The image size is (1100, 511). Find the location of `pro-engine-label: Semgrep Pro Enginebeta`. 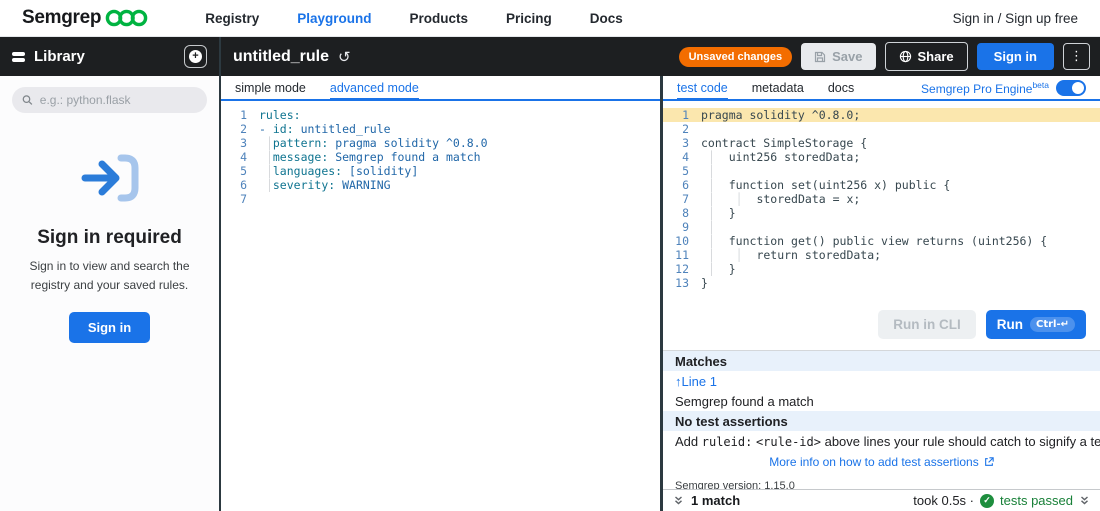

pro-engine-label: Semgrep Pro Enginebeta is located at coordinates (985, 87).